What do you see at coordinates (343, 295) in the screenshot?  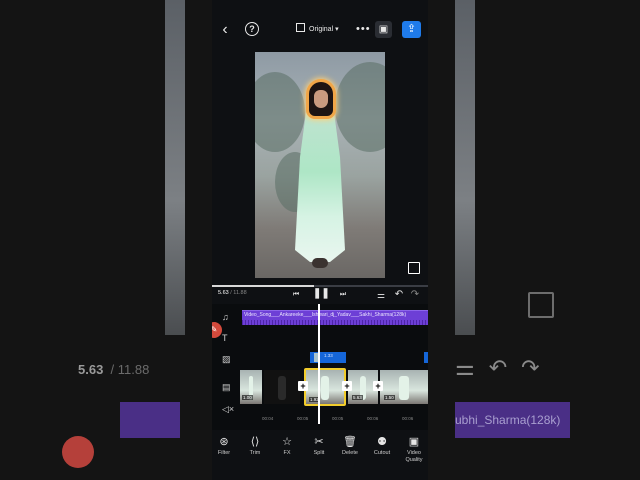 I see `next-frame-icon: ⏭` at bounding box center [343, 295].